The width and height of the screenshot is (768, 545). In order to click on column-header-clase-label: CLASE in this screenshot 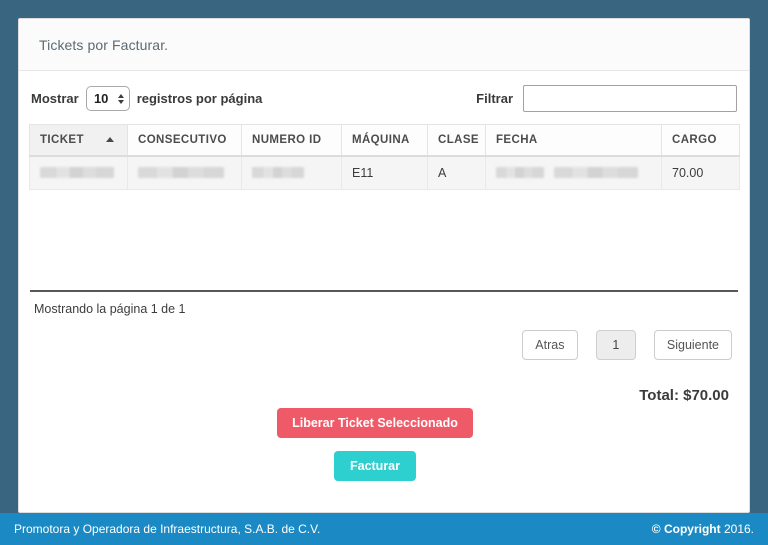, I will do `click(458, 140)`.